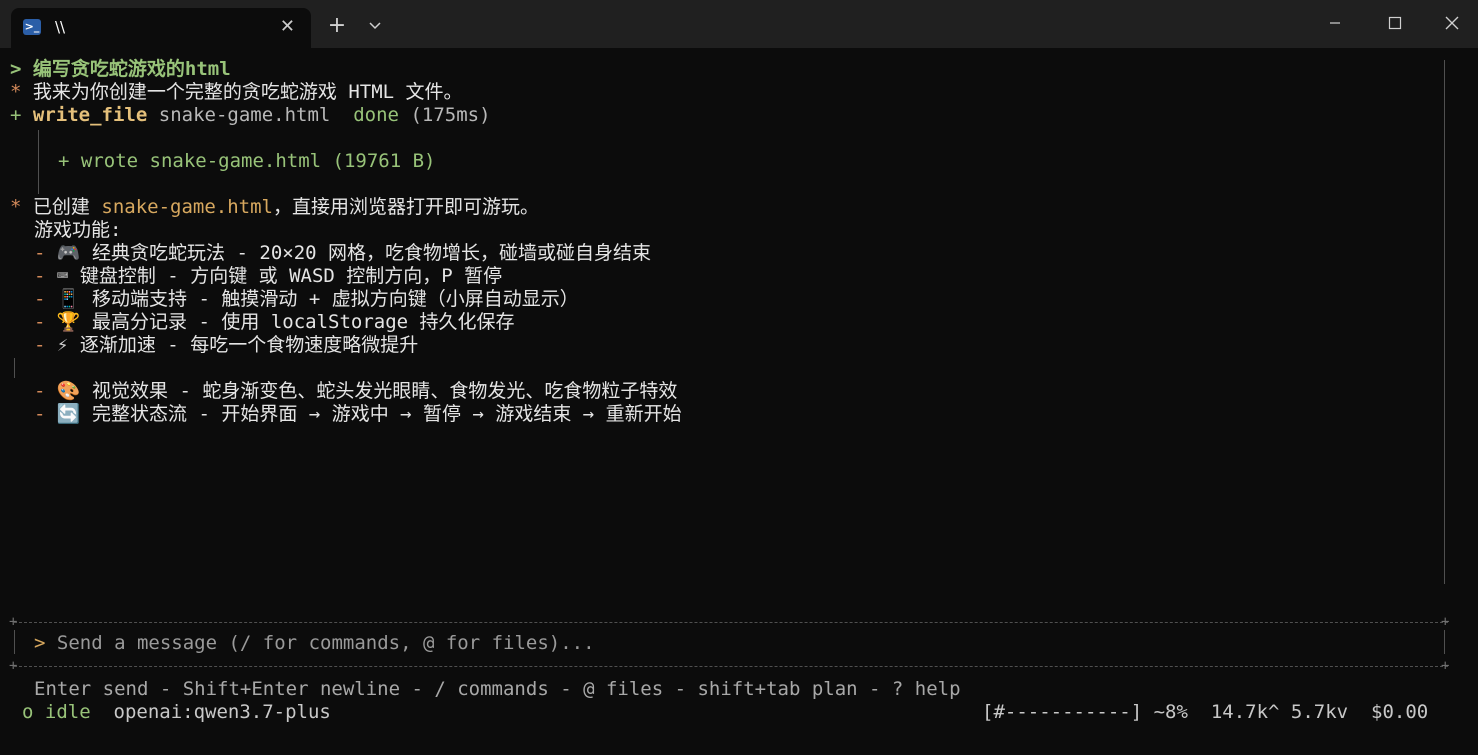 Image resolution: width=1478 pixels, height=755 pixels. What do you see at coordinates (68, 414) in the screenshot?
I see `refresh-icon: 🔄` at bounding box center [68, 414].